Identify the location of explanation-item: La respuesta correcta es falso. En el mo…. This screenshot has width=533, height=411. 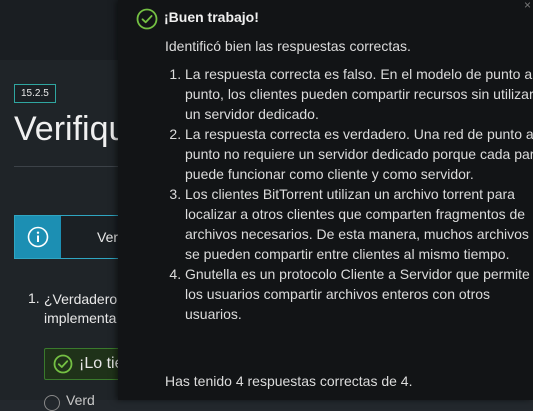
(359, 94).